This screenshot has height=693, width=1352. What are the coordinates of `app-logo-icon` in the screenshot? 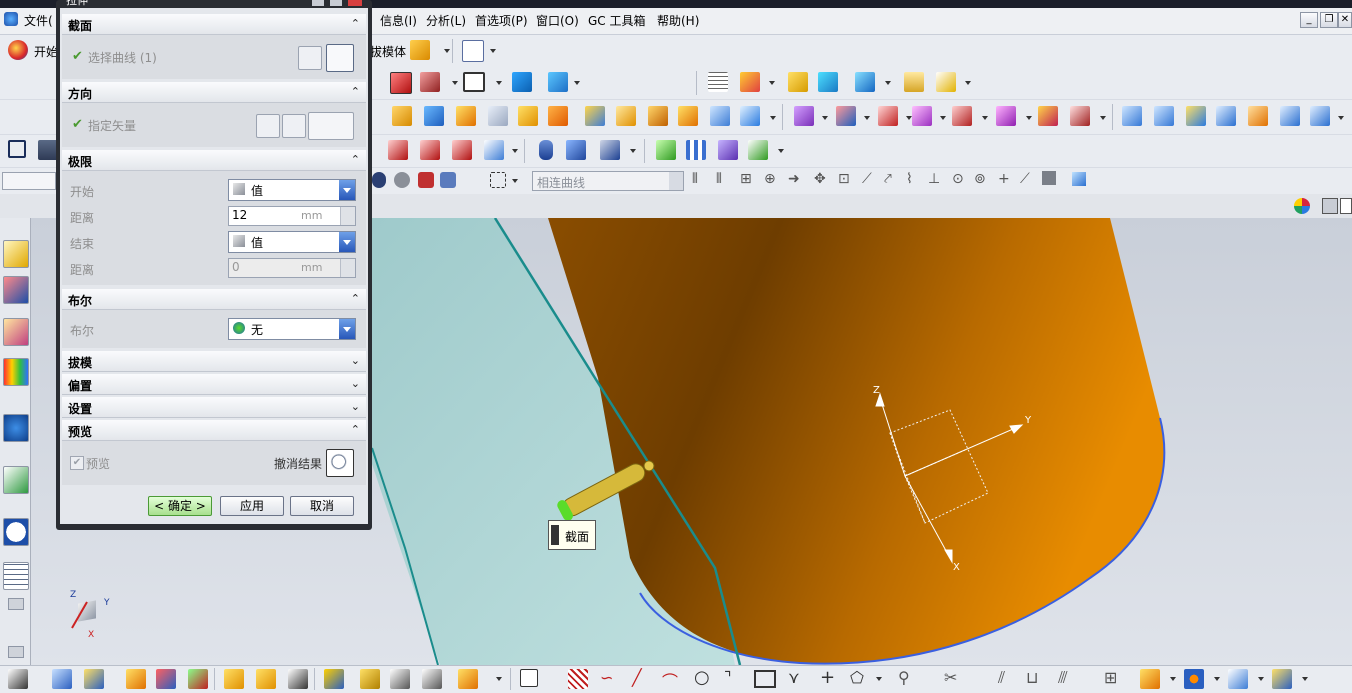 It's located at (11, 19).